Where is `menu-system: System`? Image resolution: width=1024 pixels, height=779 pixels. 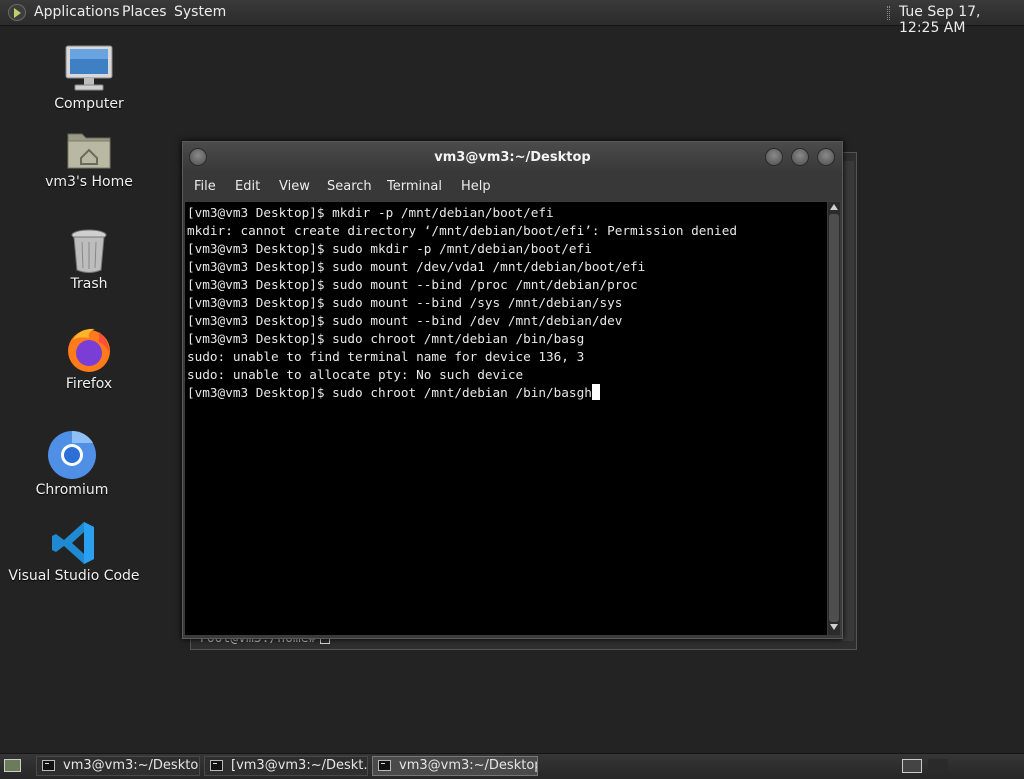 menu-system: System is located at coordinates (200, 12).